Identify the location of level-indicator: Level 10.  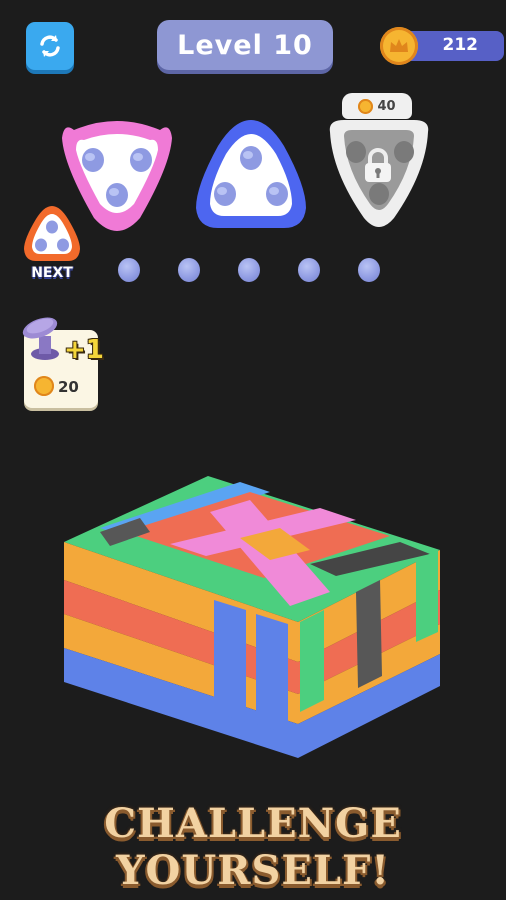
(245, 45).